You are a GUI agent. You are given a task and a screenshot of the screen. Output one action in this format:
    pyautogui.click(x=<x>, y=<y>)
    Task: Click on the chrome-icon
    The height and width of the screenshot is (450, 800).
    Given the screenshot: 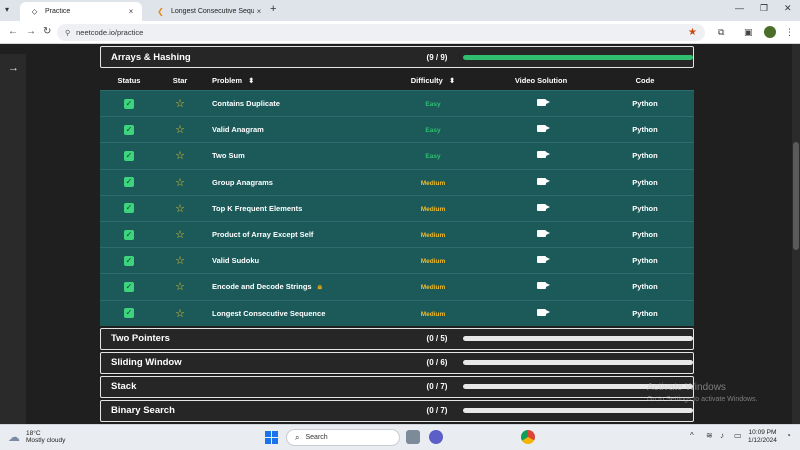 What is the action you would take?
    pyautogui.click(x=528, y=437)
    